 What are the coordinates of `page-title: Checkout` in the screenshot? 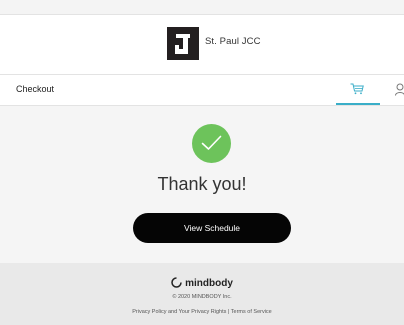 It's located at (35, 89).